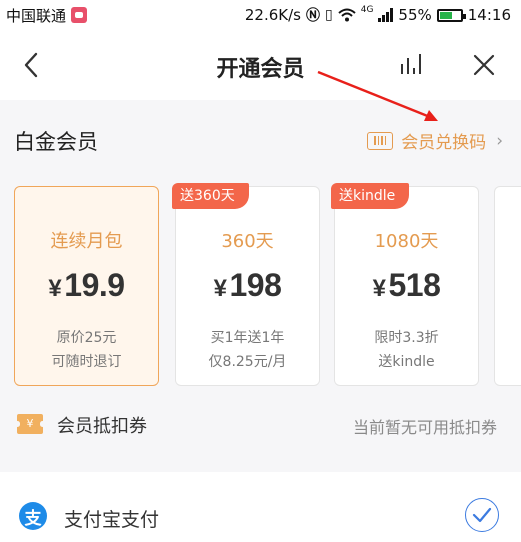  I want to click on plan-card-360-days: 送360天 360天 ¥198 买1年送1年 仅8.25元/月, so click(246, 284).